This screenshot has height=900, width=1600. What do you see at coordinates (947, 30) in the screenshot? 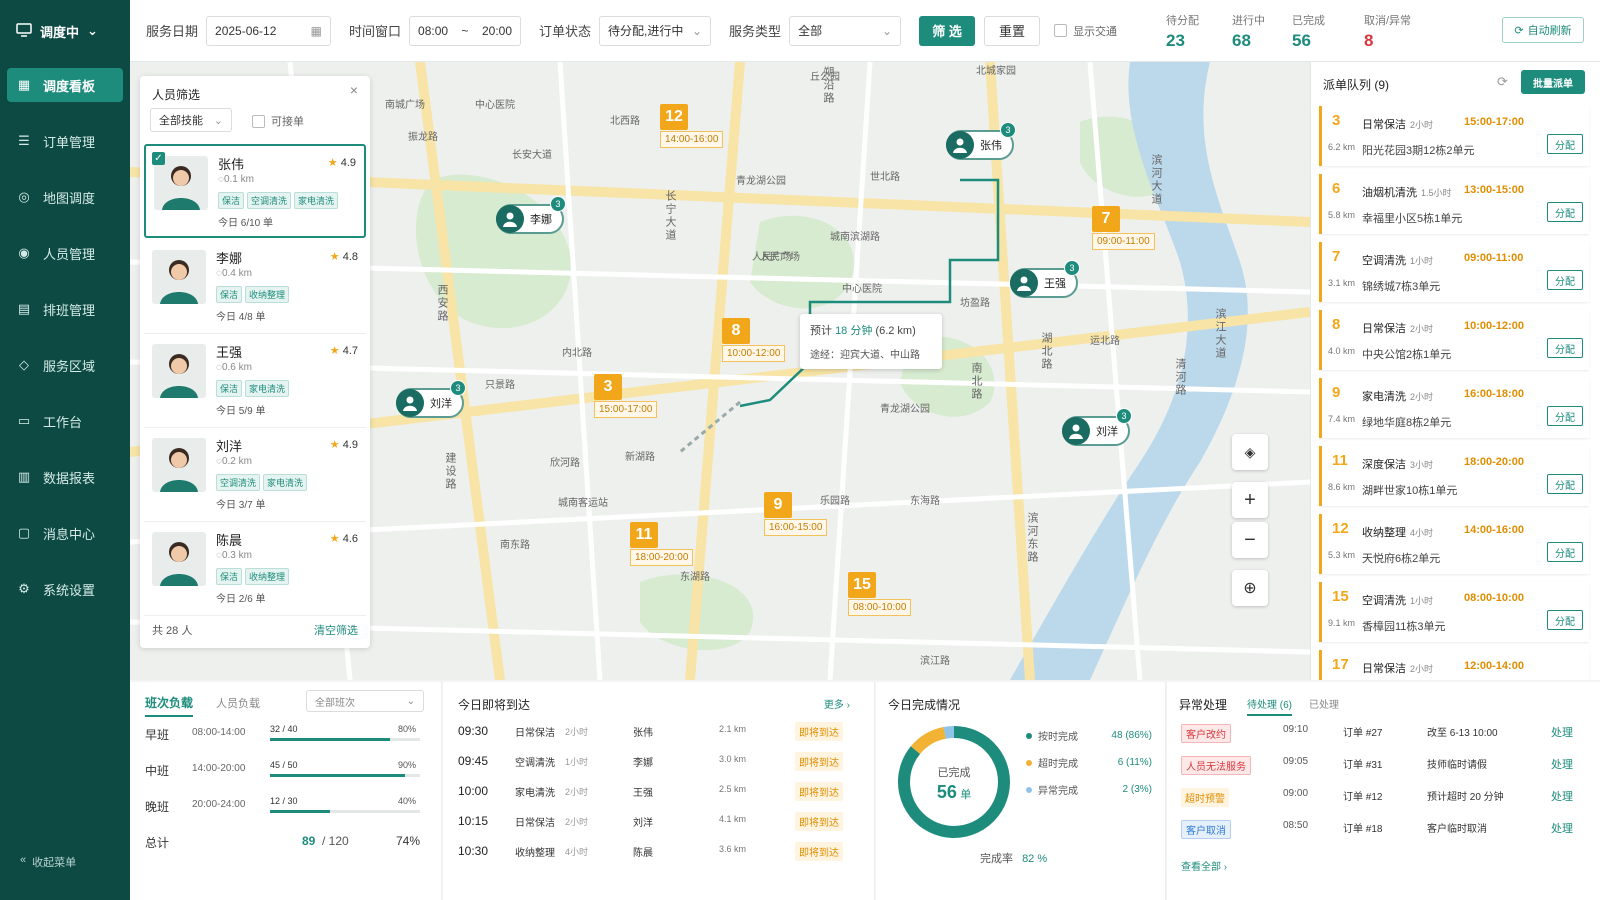
I see `filter-button: 筛 选` at bounding box center [947, 30].